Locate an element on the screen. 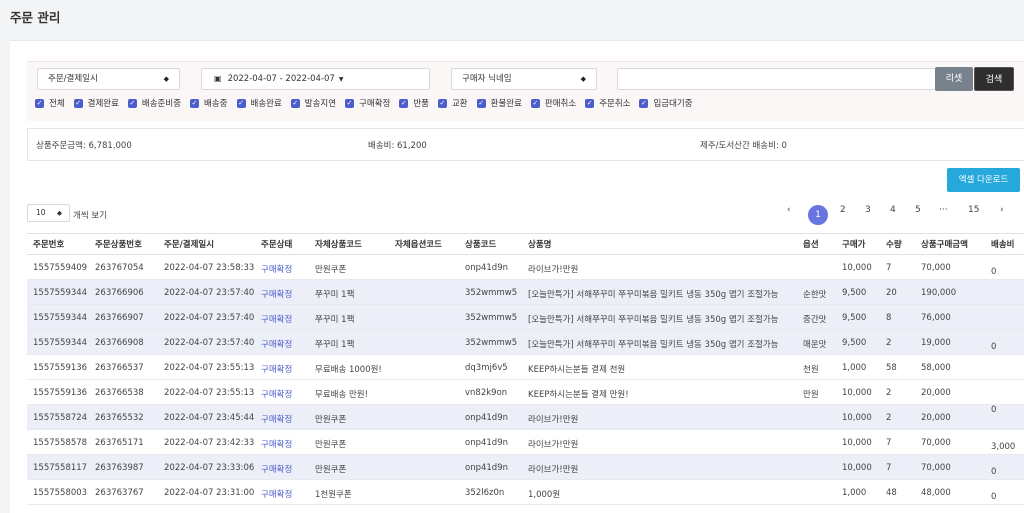 This screenshot has height=513, width=1024. date-cell: 2022-04-07 23:42:33 is located at coordinates (209, 443).